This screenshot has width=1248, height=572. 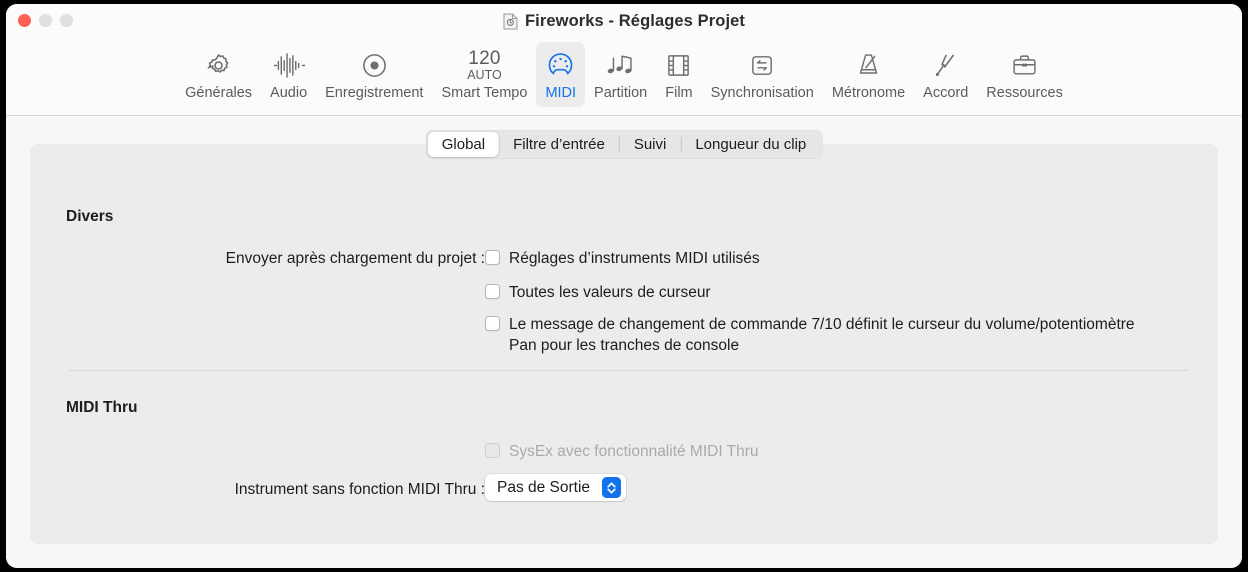 I want to click on send-after-load-label: Envoyer après chargement du projet :, so click(x=355, y=258).